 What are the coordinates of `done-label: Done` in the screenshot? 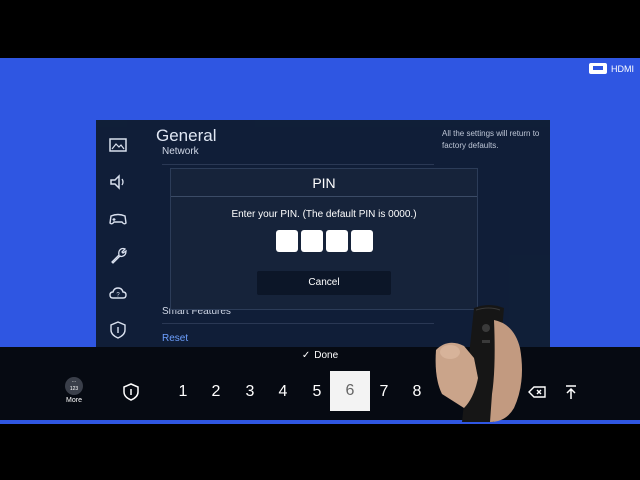 It's located at (326, 355).